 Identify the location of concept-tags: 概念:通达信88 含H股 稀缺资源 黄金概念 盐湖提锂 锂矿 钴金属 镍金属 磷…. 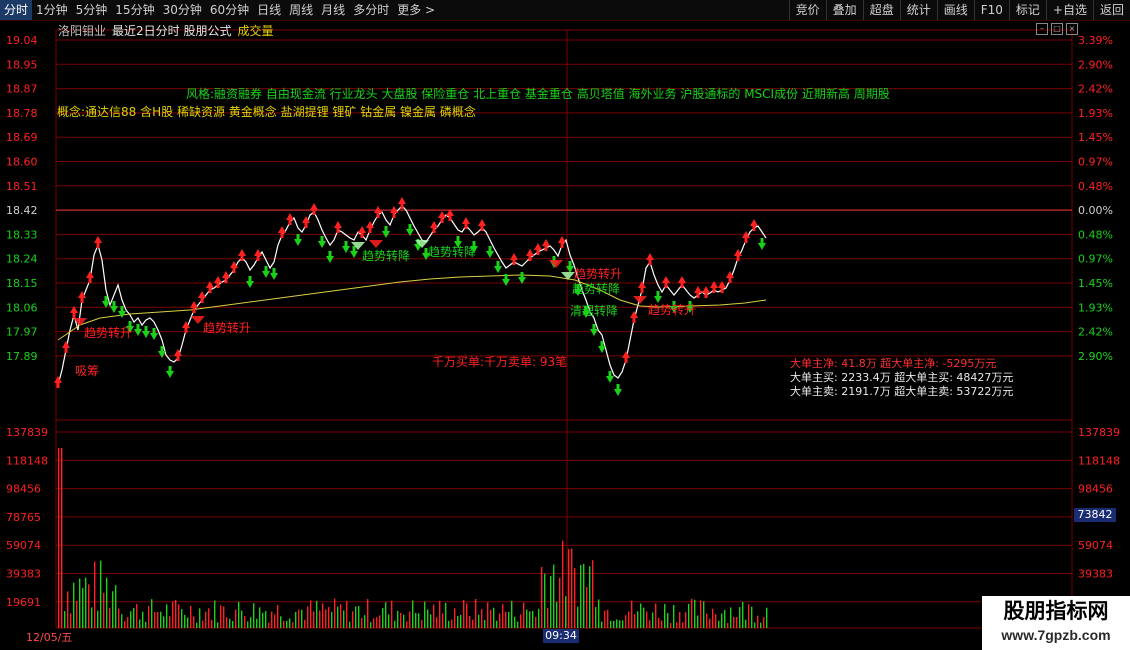
(266, 112).